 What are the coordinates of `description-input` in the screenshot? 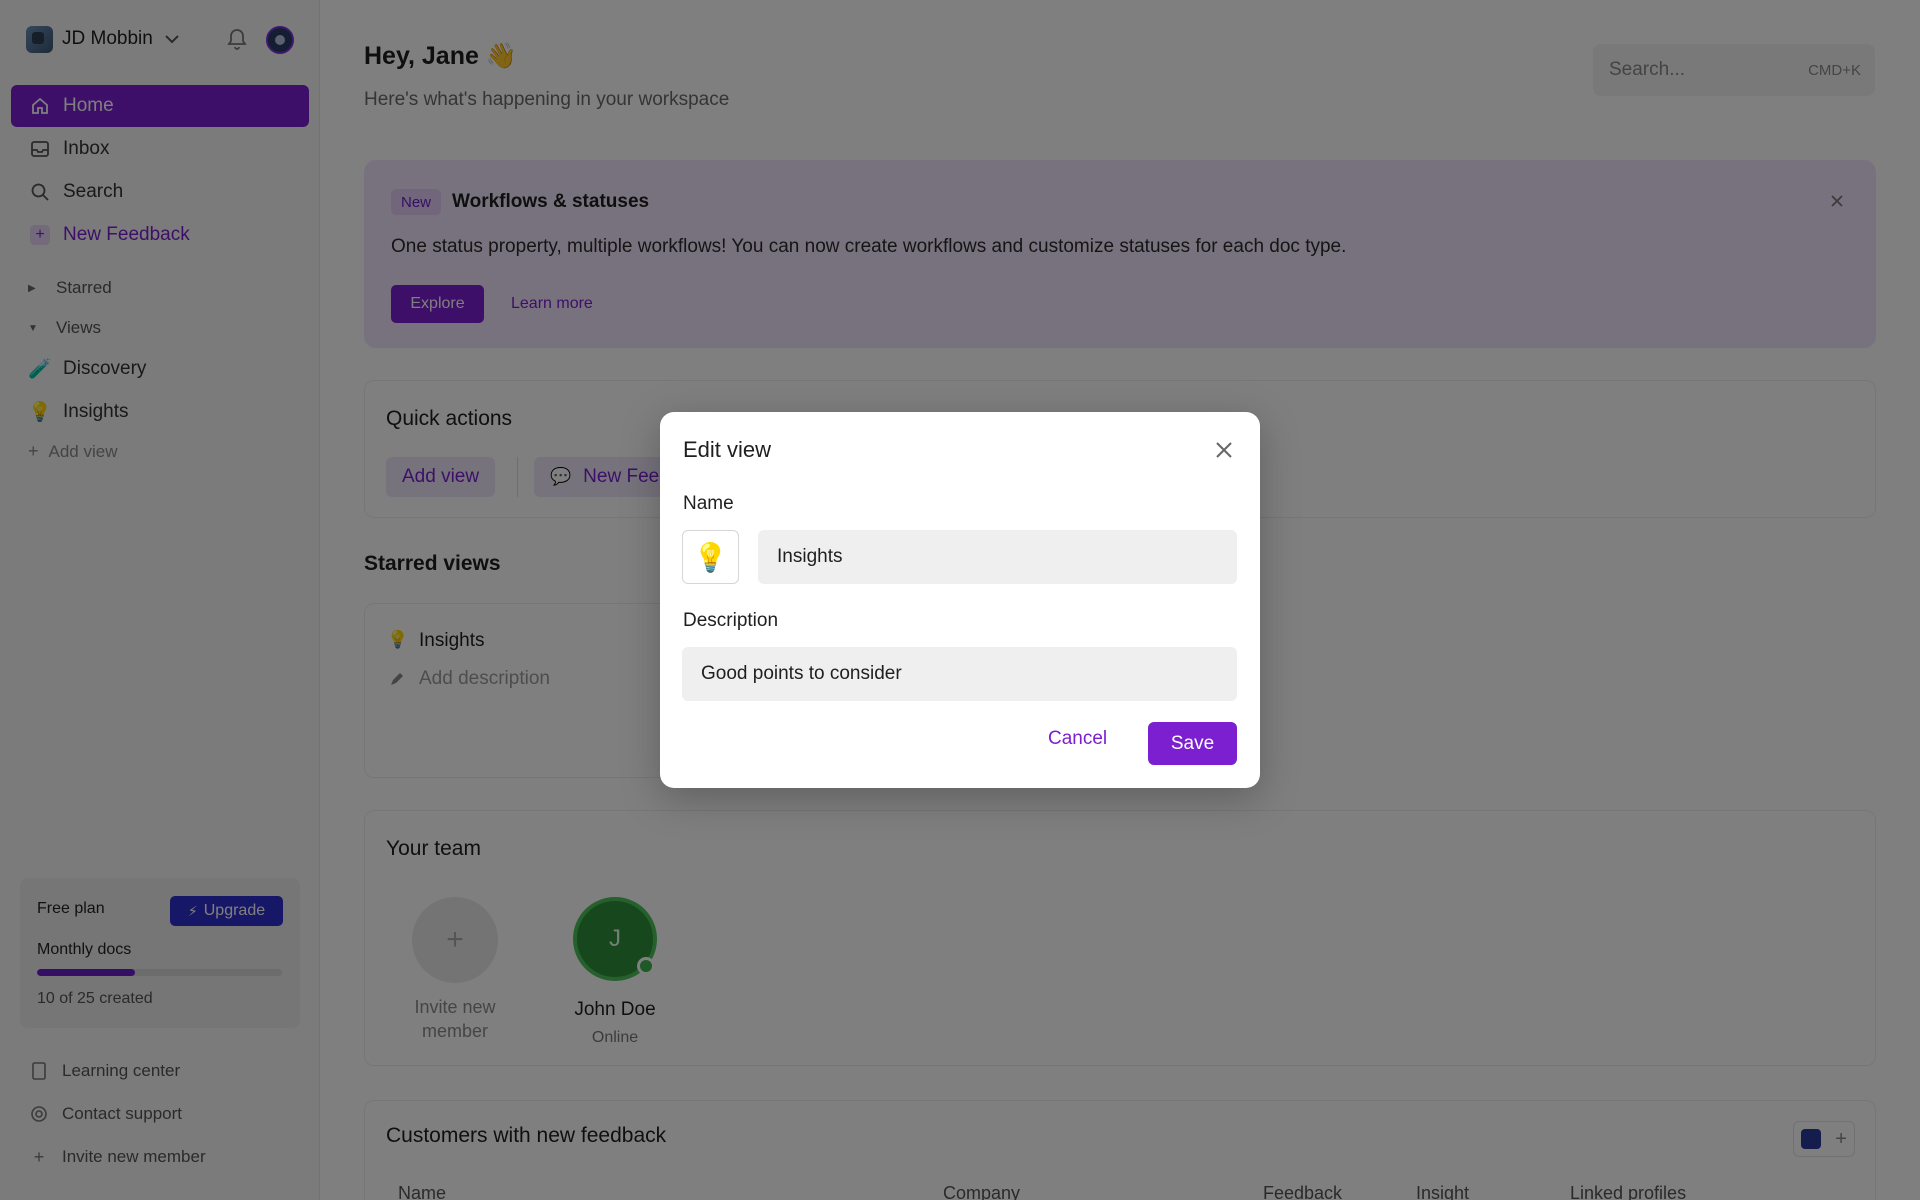 It's located at (959, 674).